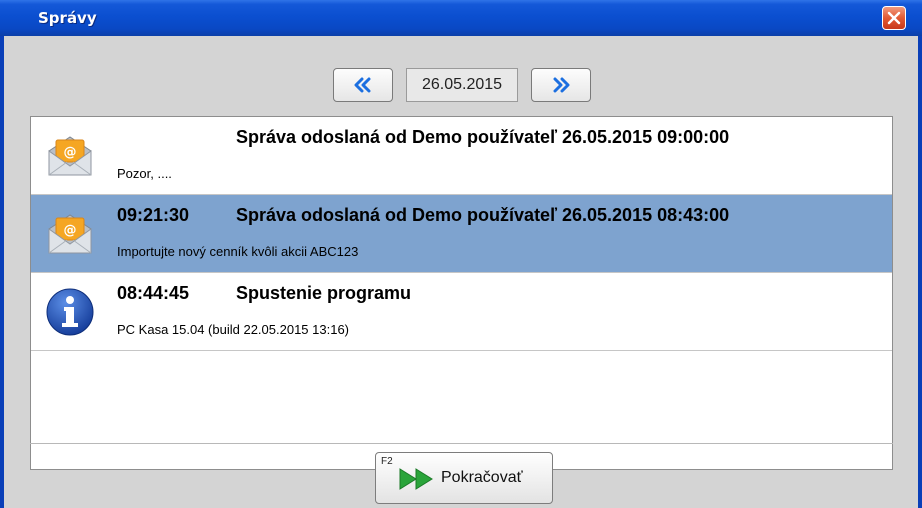 The width and height of the screenshot is (922, 508). What do you see at coordinates (70, 312) in the screenshot?
I see `info-icon` at bounding box center [70, 312].